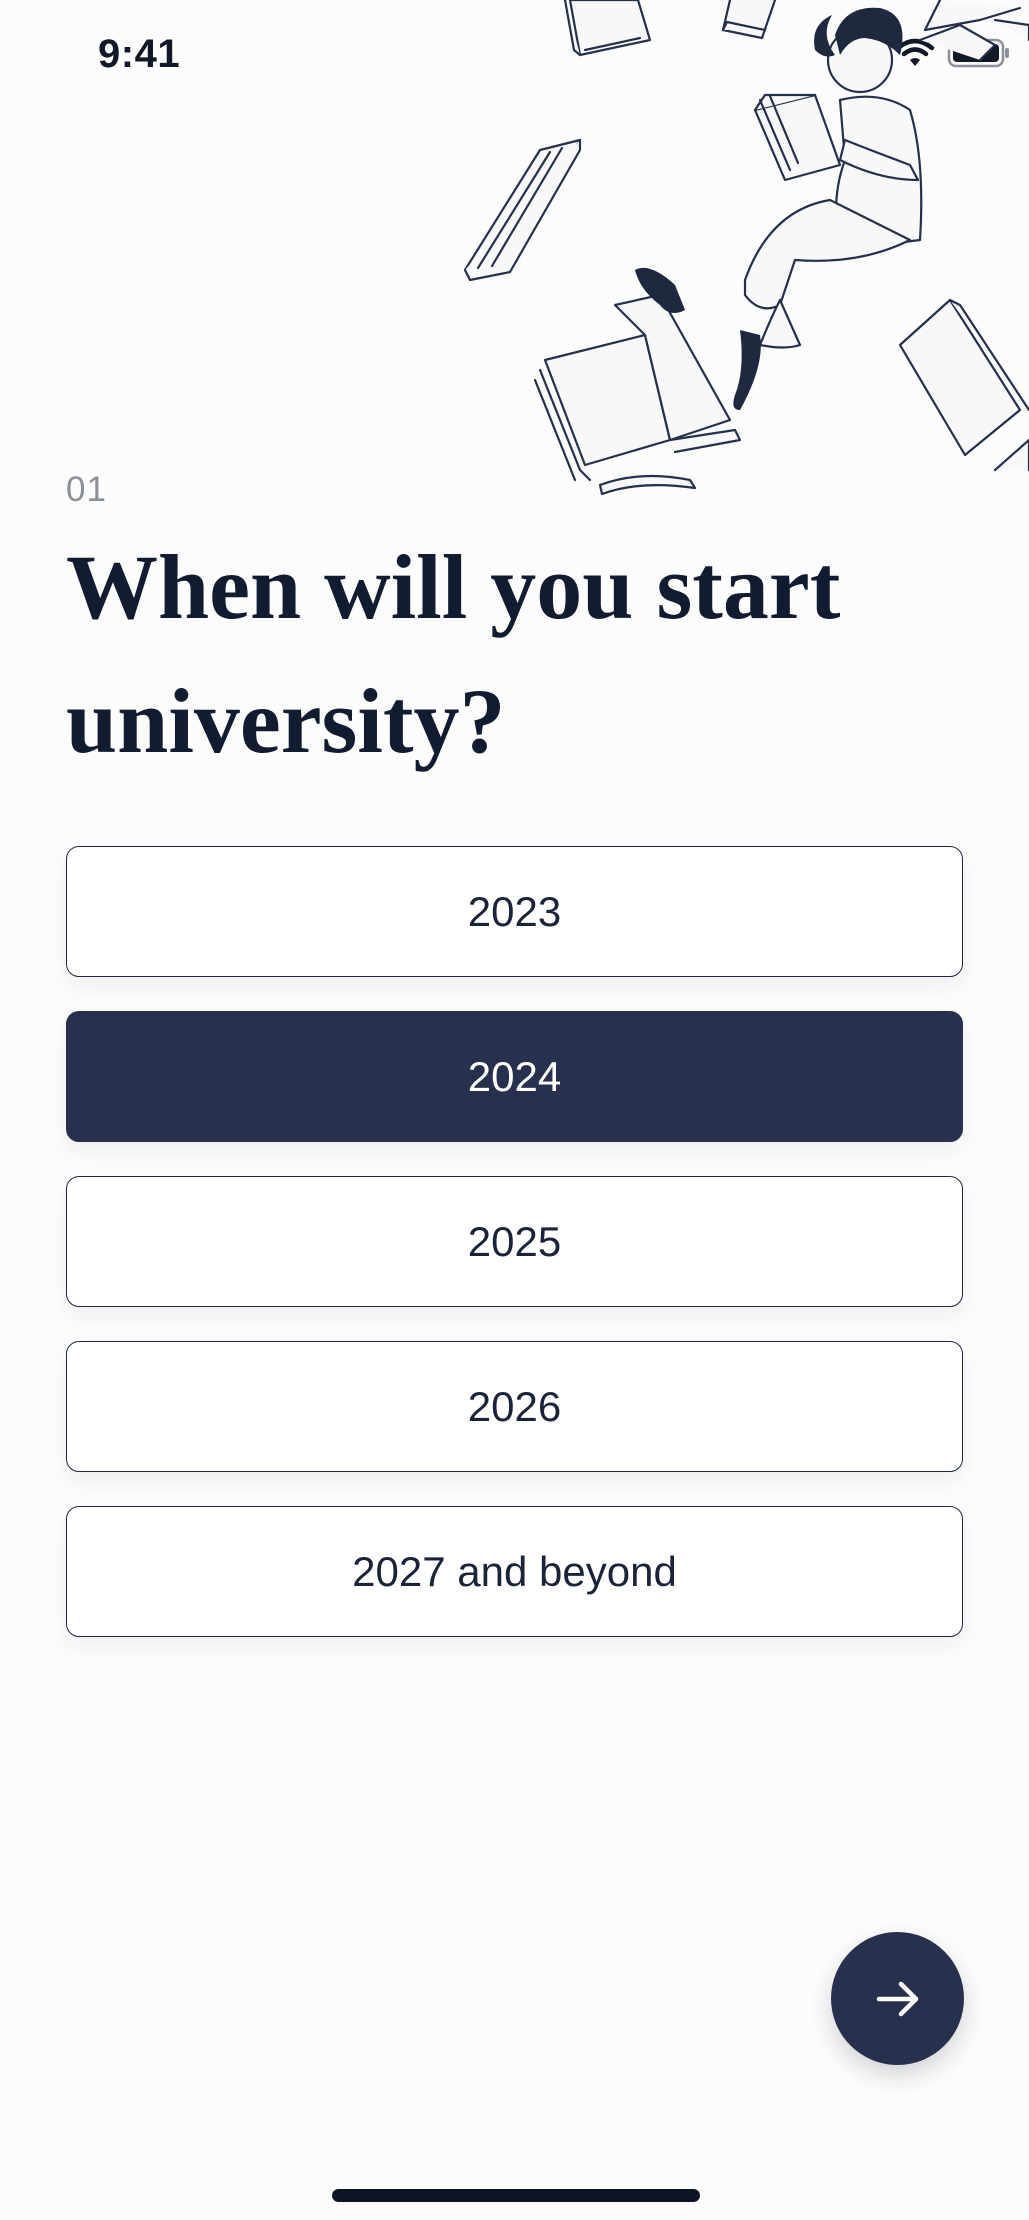 The image size is (1029, 2220). What do you see at coordinates (514, 1076) in the screenshot?
I see `option-2024: 2024` at bounding box center [514, 1076].